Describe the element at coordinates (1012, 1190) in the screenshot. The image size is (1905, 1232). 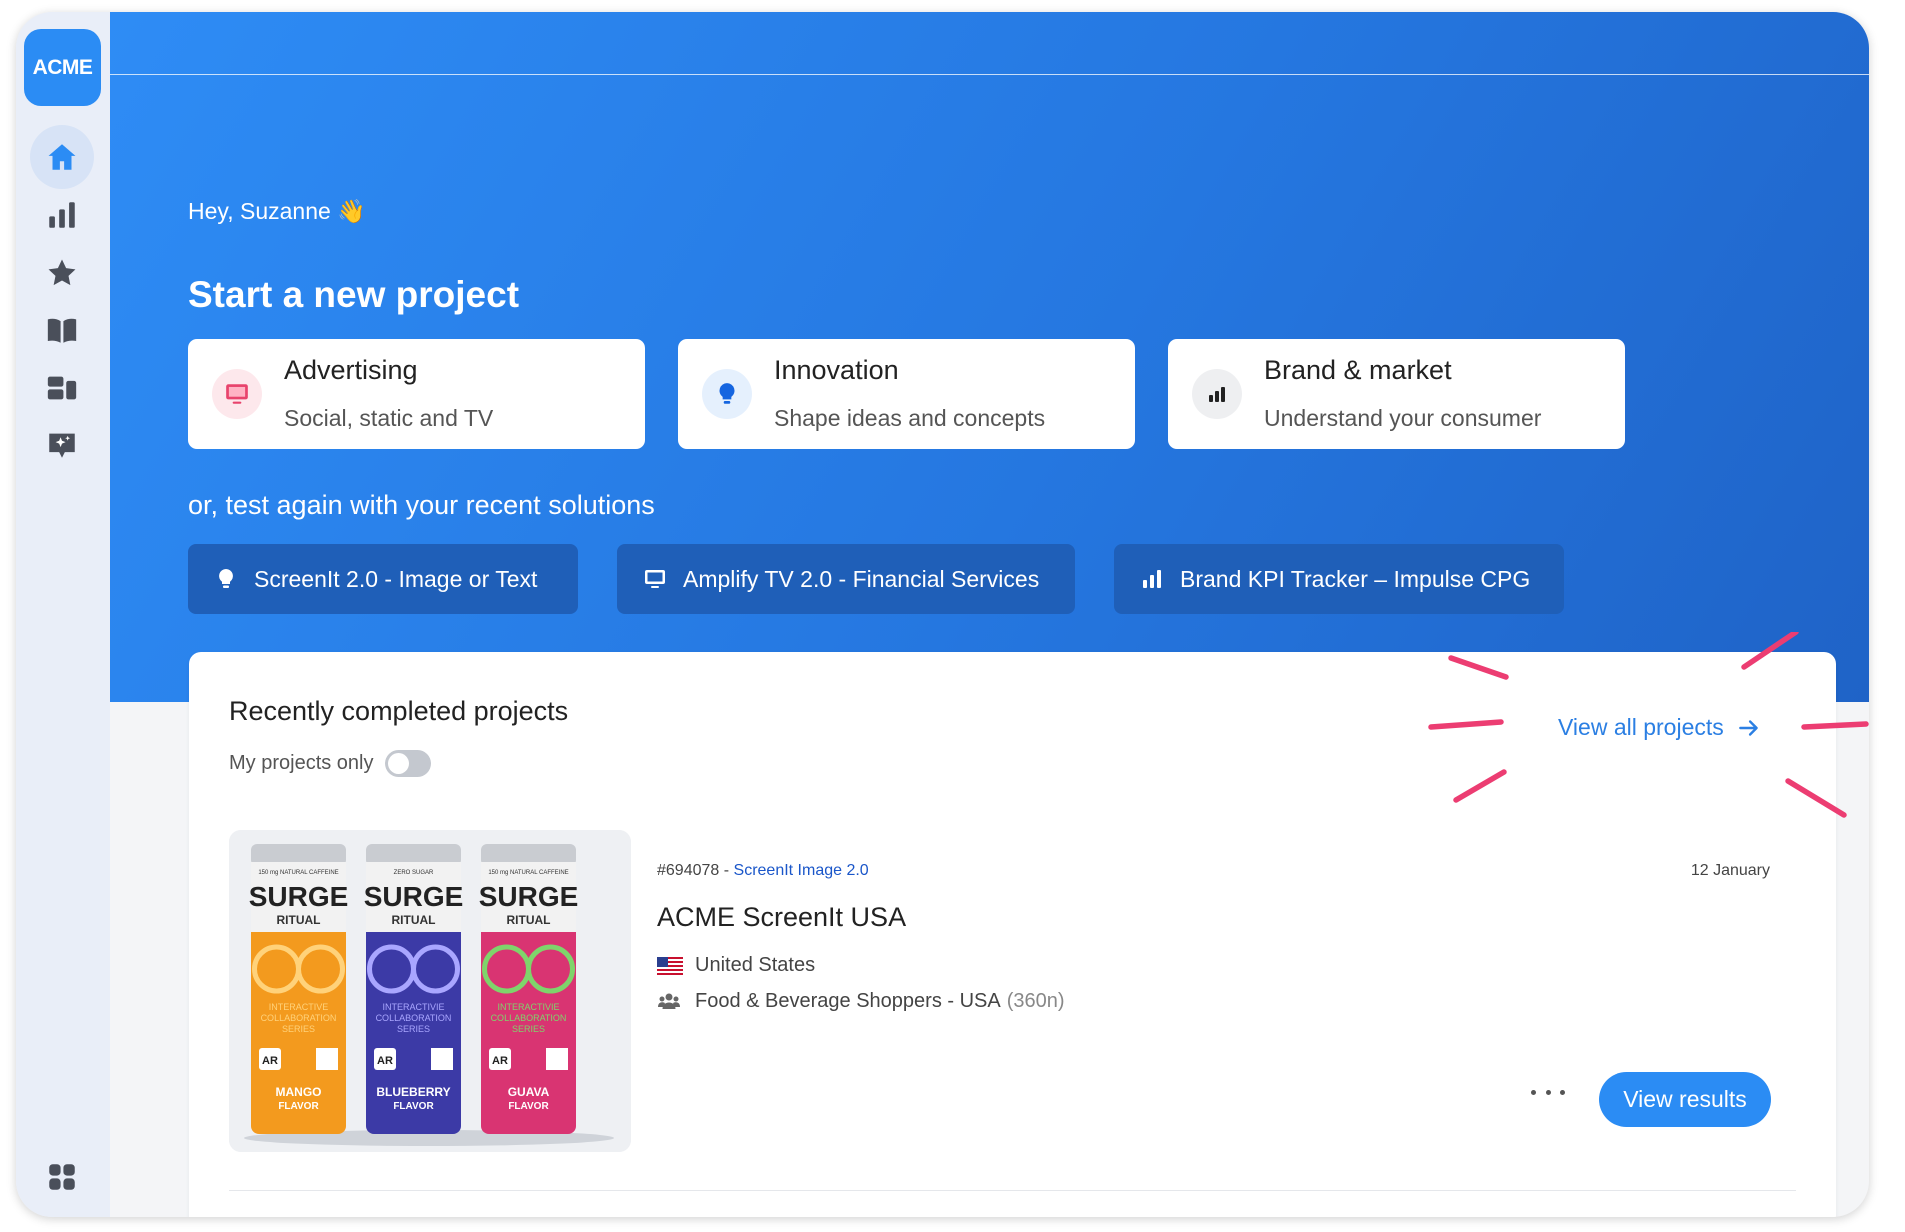
I see `row-divider` at that location.